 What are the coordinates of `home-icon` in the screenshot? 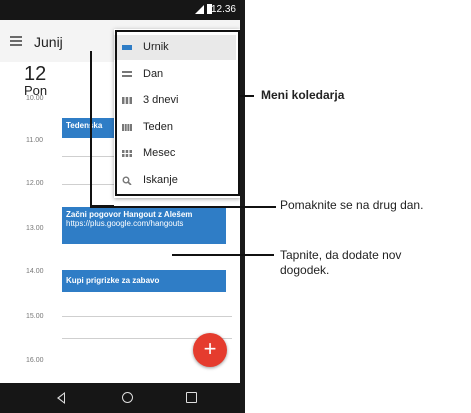 It's located at (127, 397).